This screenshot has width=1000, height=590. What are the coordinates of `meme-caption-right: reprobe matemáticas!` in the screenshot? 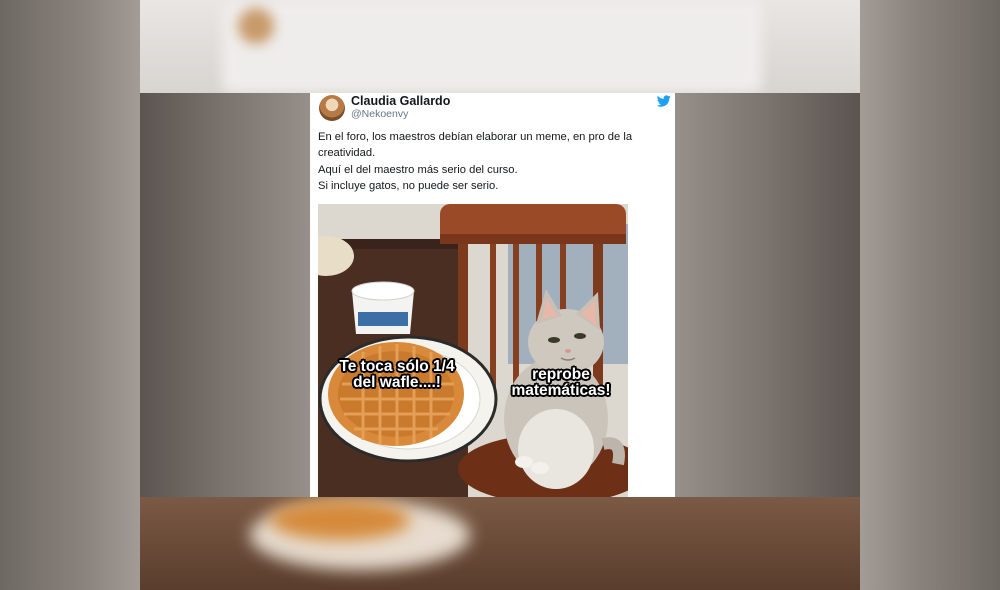 It's located at (561, 382).